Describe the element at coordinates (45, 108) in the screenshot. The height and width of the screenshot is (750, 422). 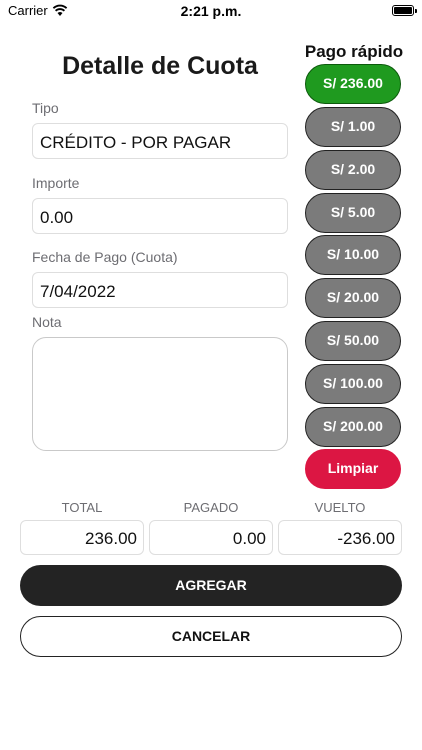
I see `tipo-label: Tipo` at that location.